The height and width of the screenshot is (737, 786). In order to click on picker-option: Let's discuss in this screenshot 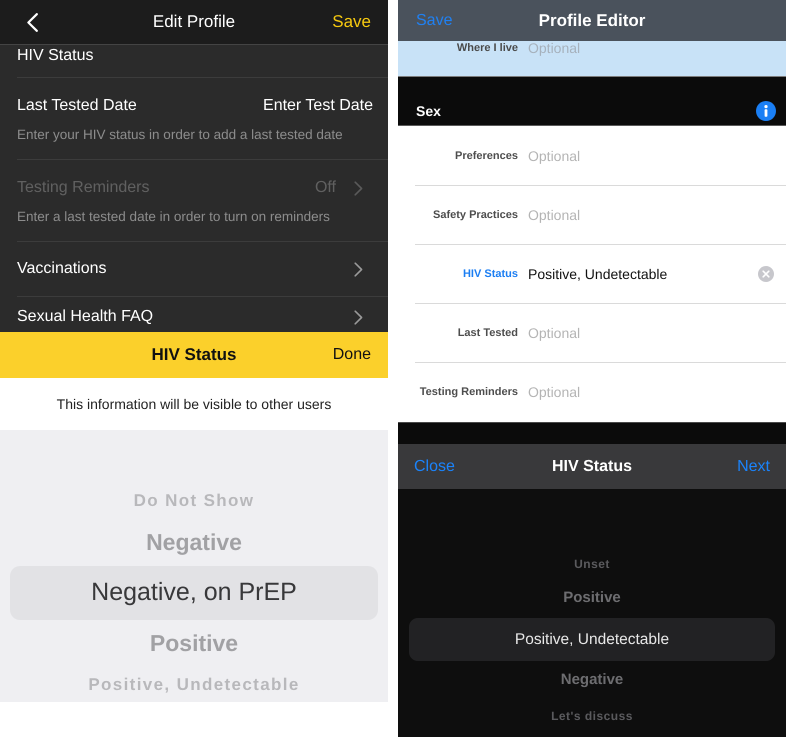, I will do `click(592, 715)`.